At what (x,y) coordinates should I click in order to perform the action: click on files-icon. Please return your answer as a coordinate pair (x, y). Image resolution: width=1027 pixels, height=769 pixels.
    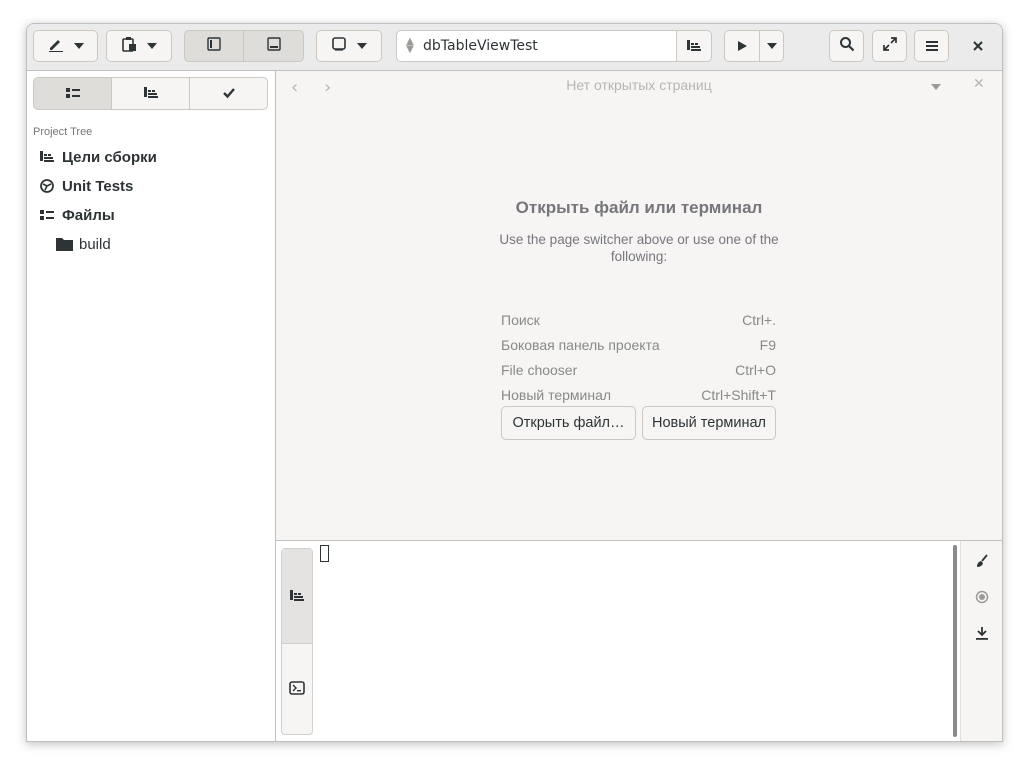
    Looking at the image, I should click on (47, 215).